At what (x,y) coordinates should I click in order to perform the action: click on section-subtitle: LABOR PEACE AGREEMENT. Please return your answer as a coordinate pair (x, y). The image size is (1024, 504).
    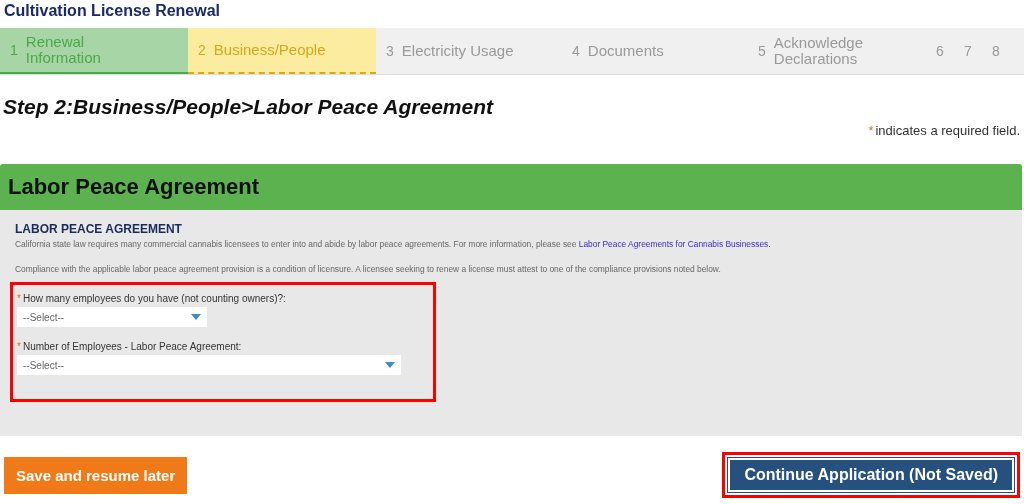
    Looking at the image, I should click on (99, 229).